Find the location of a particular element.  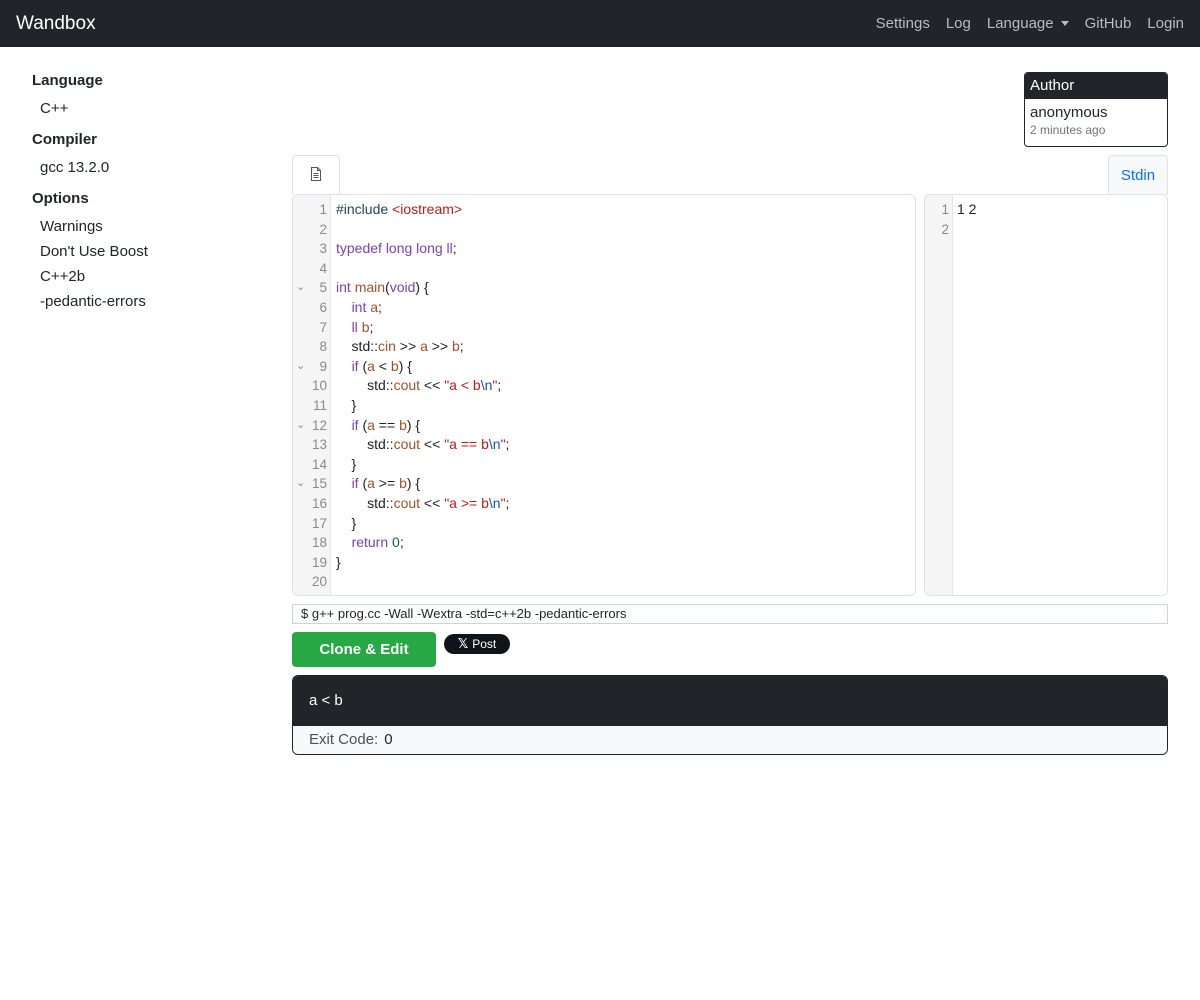

stdin-gutter is located at coordinates (939, 395).